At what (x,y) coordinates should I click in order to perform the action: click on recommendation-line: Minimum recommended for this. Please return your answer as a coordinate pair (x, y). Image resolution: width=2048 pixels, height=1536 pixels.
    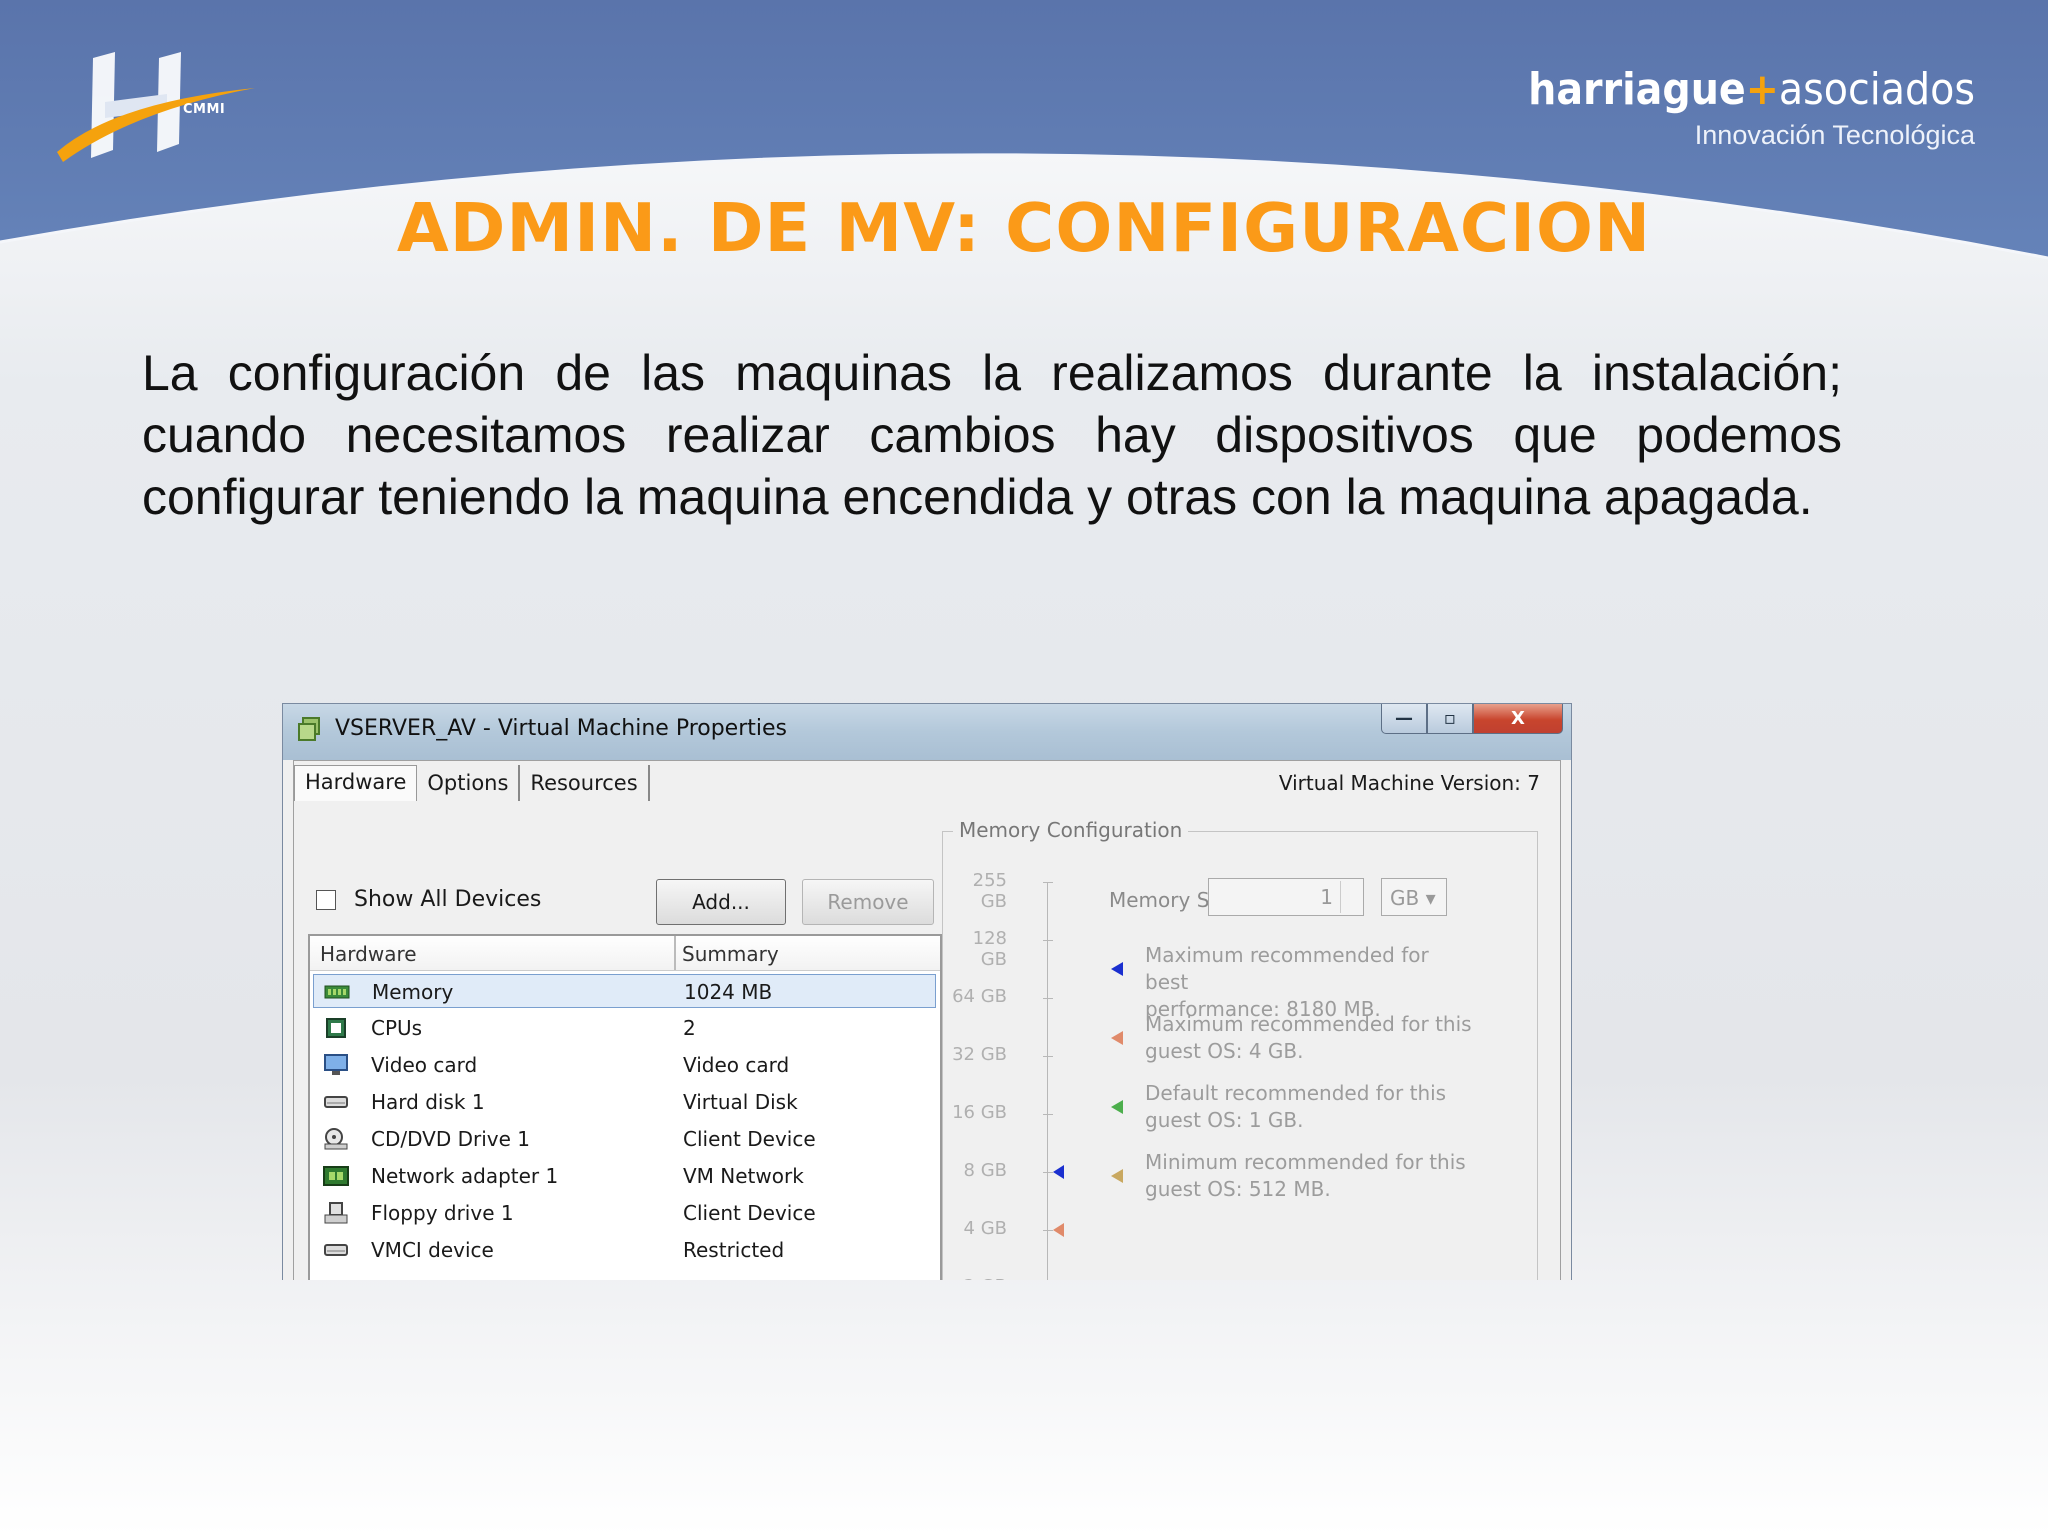
    Looking at the image, I should click on (1305, 1162).